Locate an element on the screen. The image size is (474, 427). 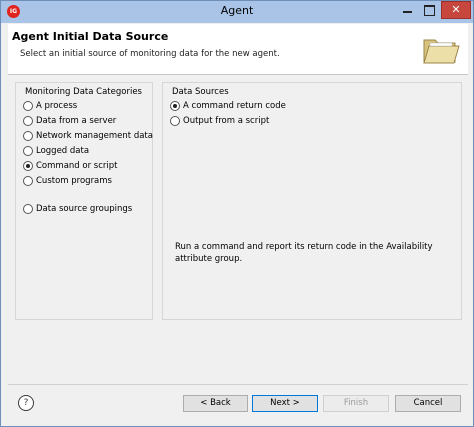
category-option-custom: Custom programs is located at coordinates (67, 181).